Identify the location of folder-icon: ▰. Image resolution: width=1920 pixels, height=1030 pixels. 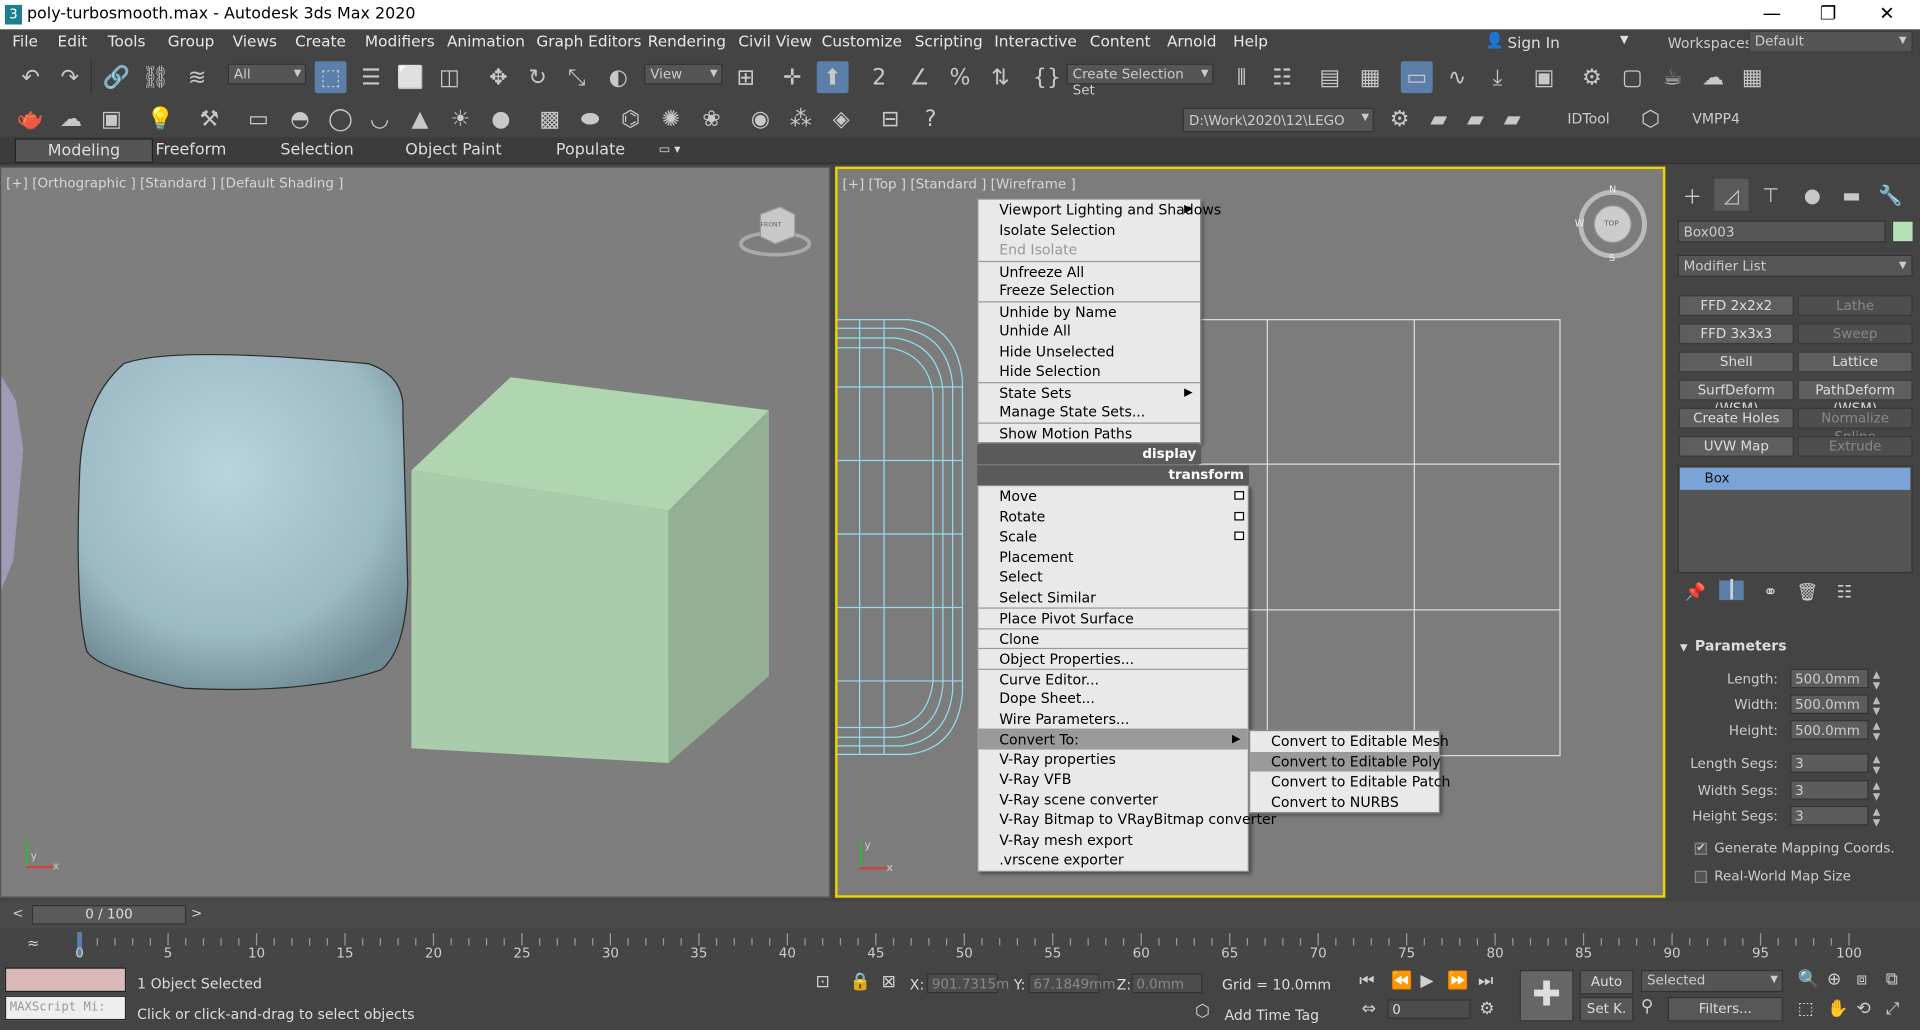
(1439, 119).